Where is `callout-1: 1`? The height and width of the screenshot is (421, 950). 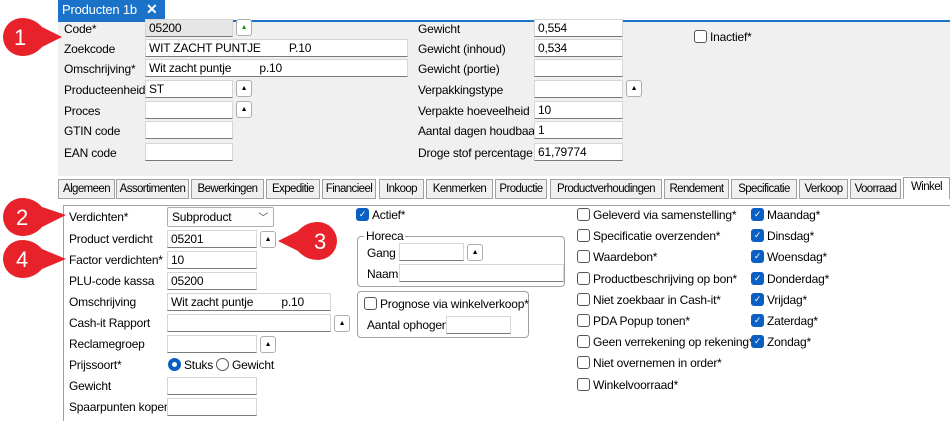 callout-1: 1 is located at coordinates (32, 37).